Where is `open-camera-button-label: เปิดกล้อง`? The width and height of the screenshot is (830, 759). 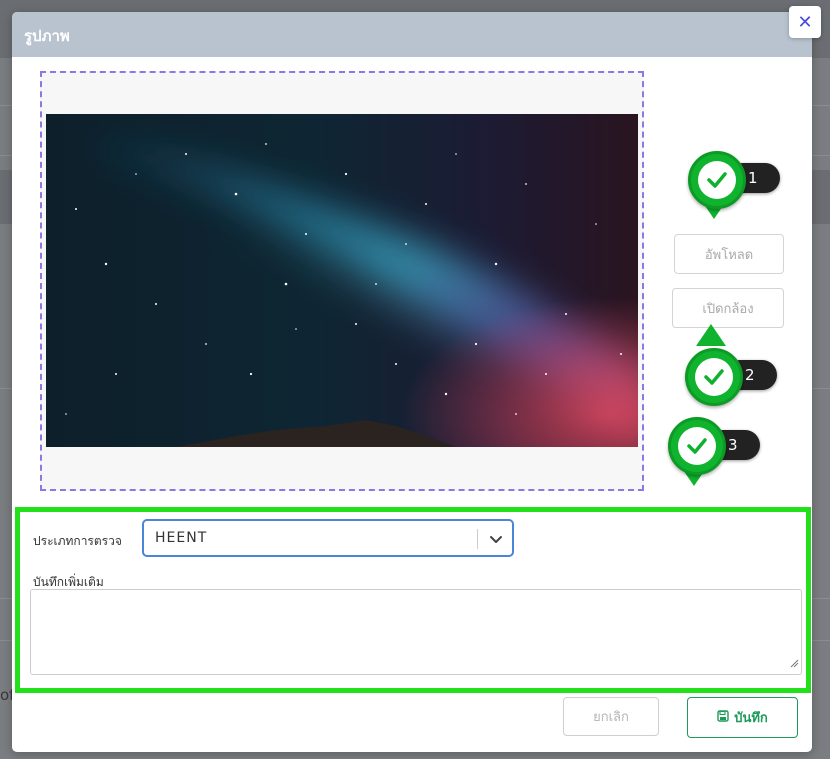 open-camera-button-label: เปิดกล้อง is located at coordinates (728, 309).